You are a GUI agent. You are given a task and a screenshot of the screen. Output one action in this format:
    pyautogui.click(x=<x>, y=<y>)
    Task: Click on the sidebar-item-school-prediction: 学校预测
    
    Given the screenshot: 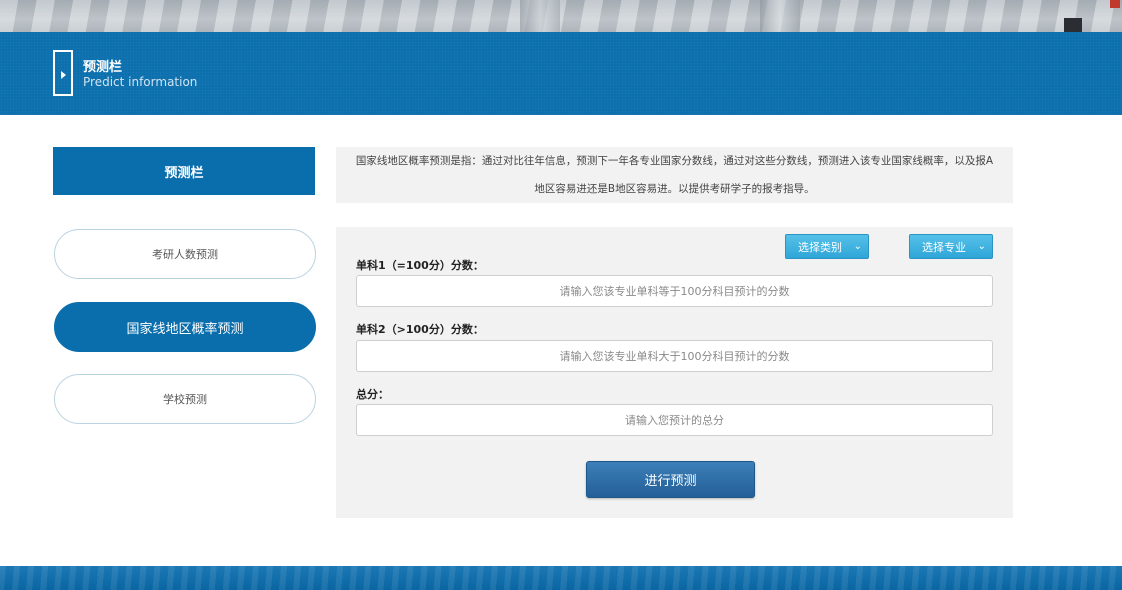 What is the action you would take?
    pyautogui.click(x=185, y=399)
    